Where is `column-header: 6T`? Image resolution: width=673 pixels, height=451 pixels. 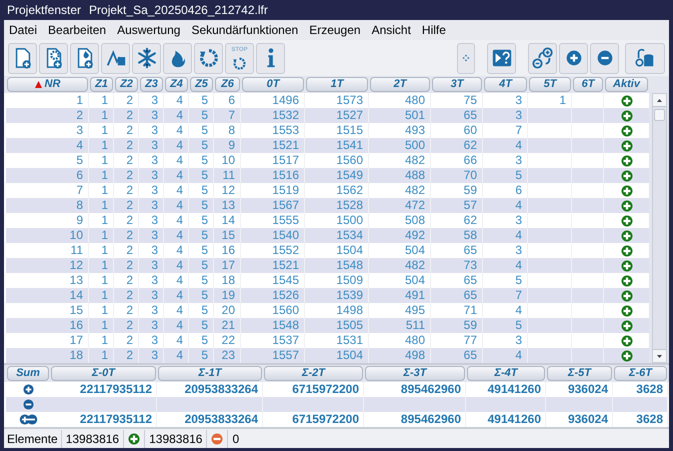 column-header: 6T is located at coordinates (588, 84).